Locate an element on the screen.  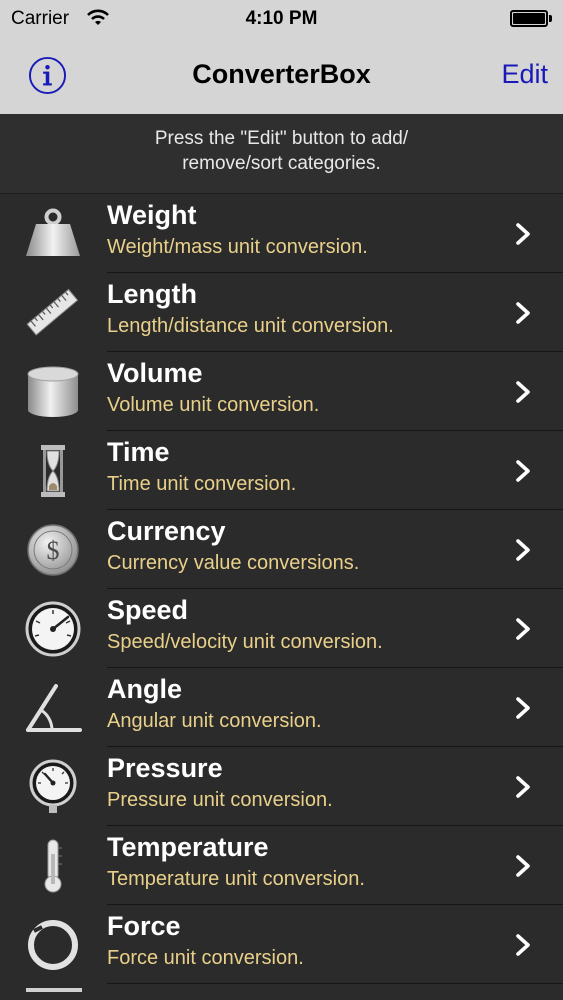
category-row-weight: Weight Weight/mass unit conversion. is located at coordinates (281, 233).